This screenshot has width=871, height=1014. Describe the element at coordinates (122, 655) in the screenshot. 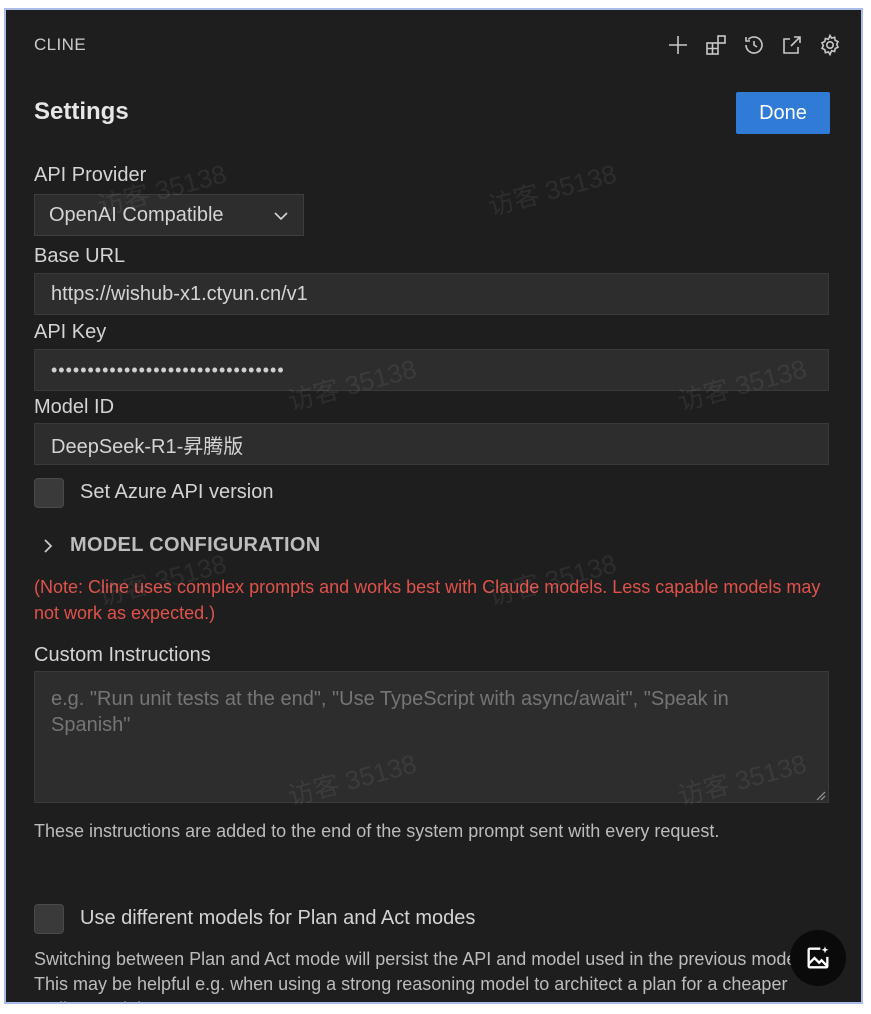

I see `custom-instructions-label: Custom Instructions` at that location.